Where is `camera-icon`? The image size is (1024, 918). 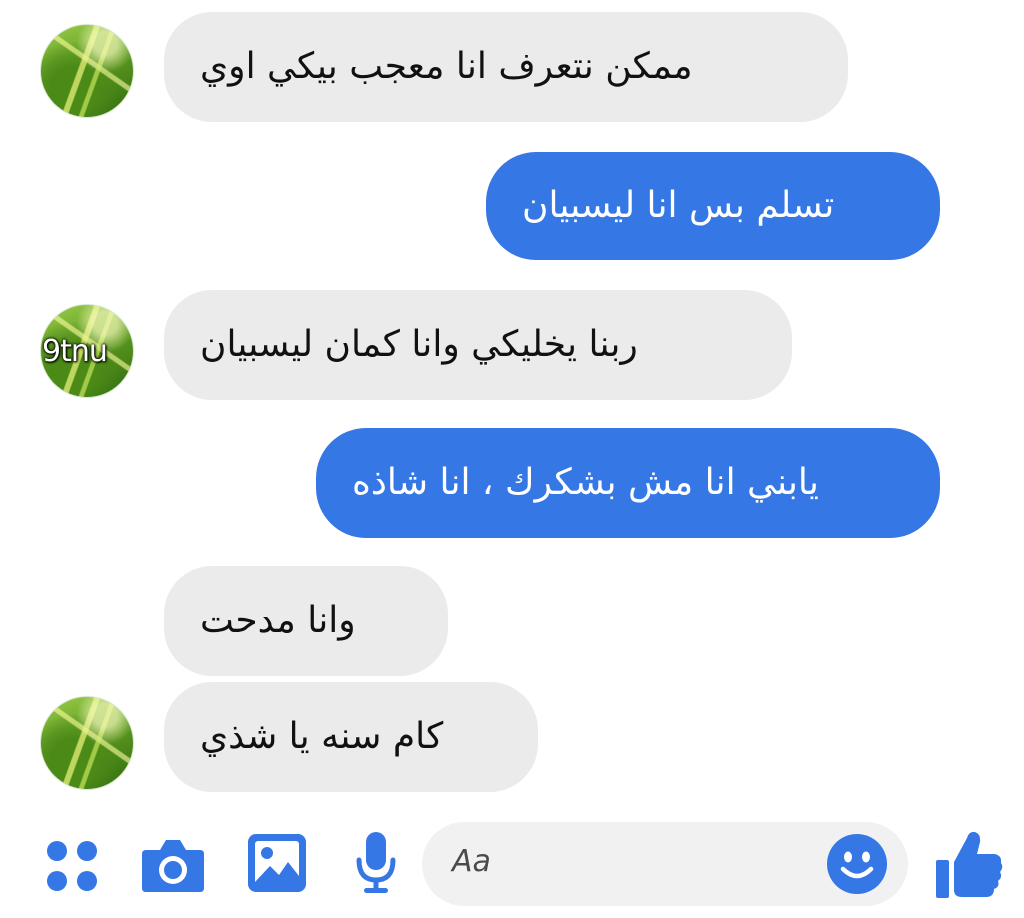 camera-icon is located at coordinates (173, 865).